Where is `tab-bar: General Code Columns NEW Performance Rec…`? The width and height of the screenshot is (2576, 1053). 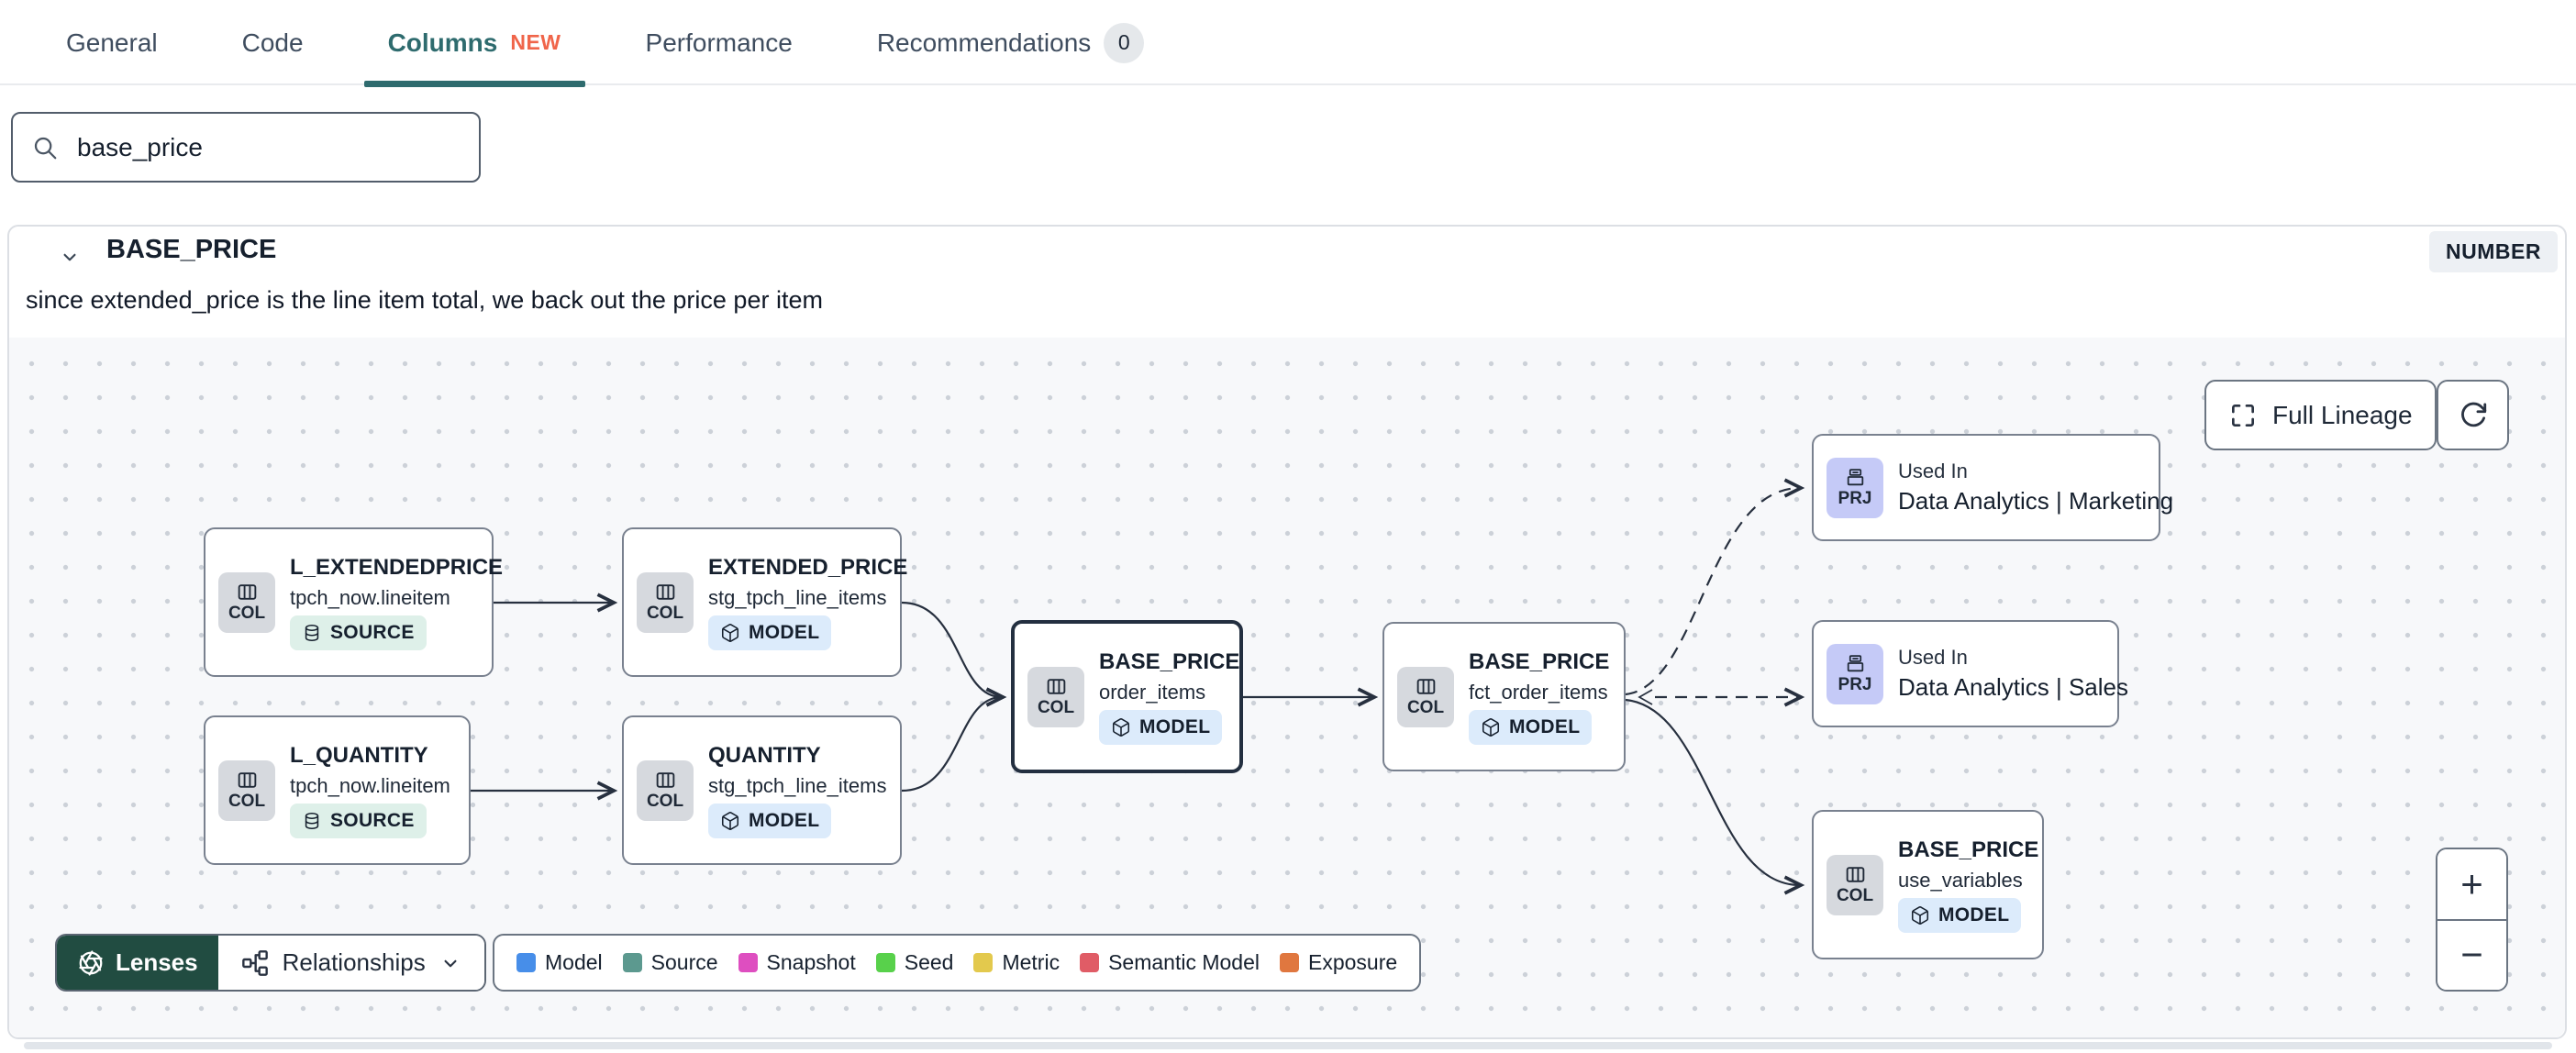
tab-bar: General Code Columns NEW Performance Rec… is located at coordinates (1288, 43).